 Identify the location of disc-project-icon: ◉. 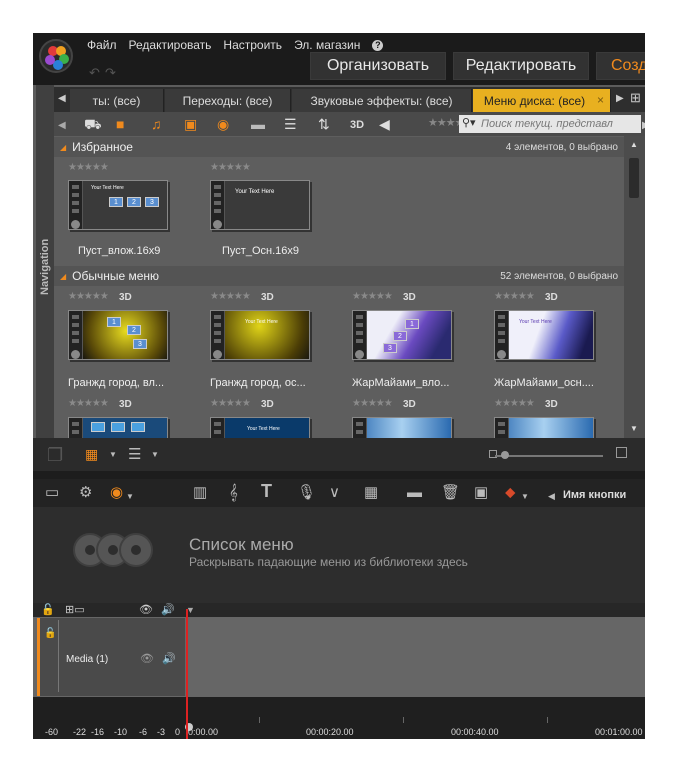
(223, 124).